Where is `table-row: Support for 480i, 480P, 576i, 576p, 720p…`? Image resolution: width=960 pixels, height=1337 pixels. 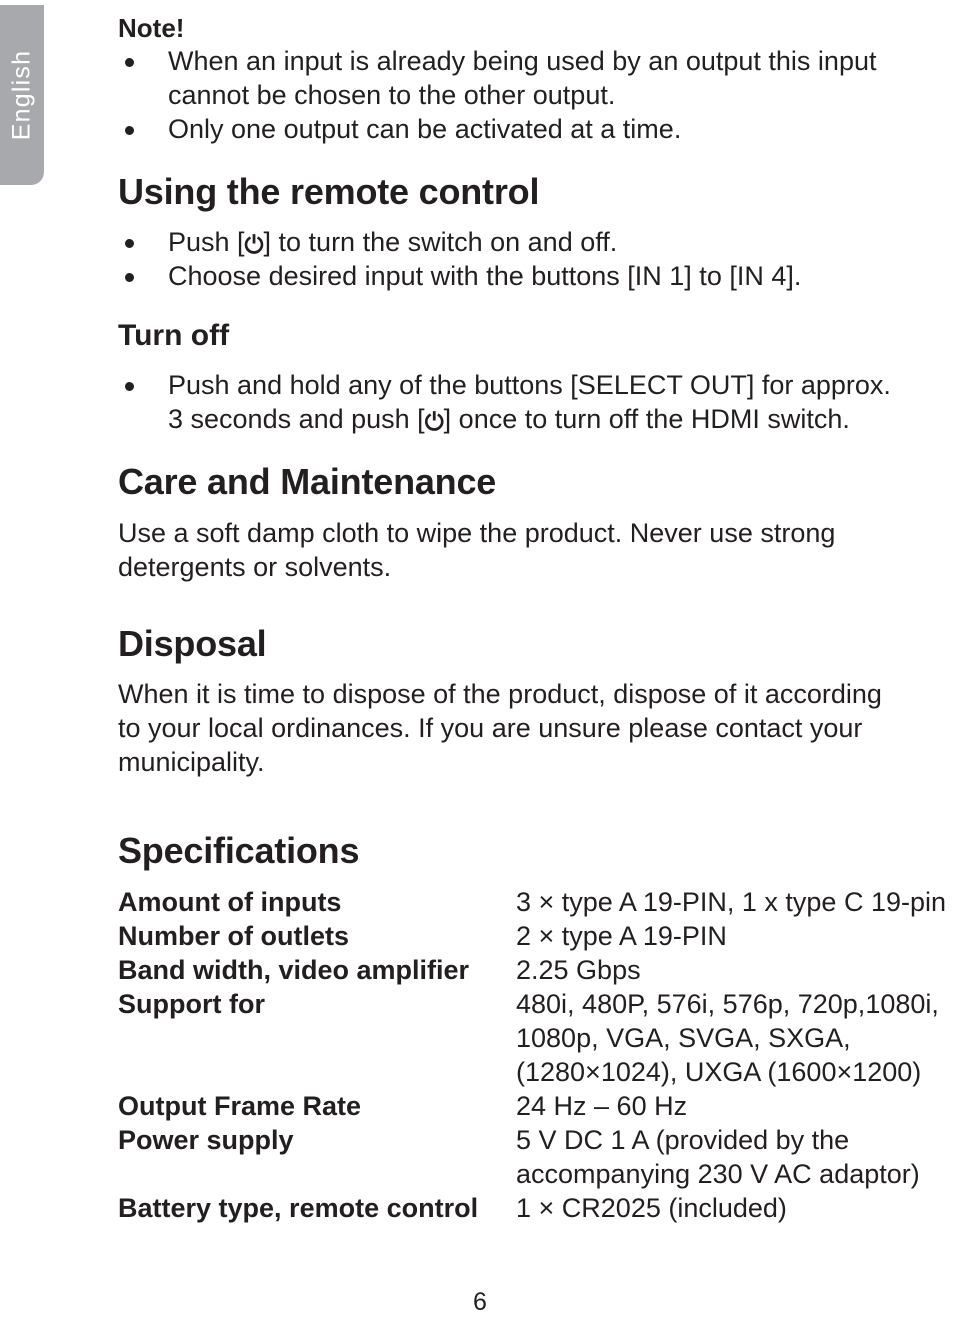 table-row: Support for 480i, 480P, 576i, 576p, 720p… is located at coordinates (528, 1038).